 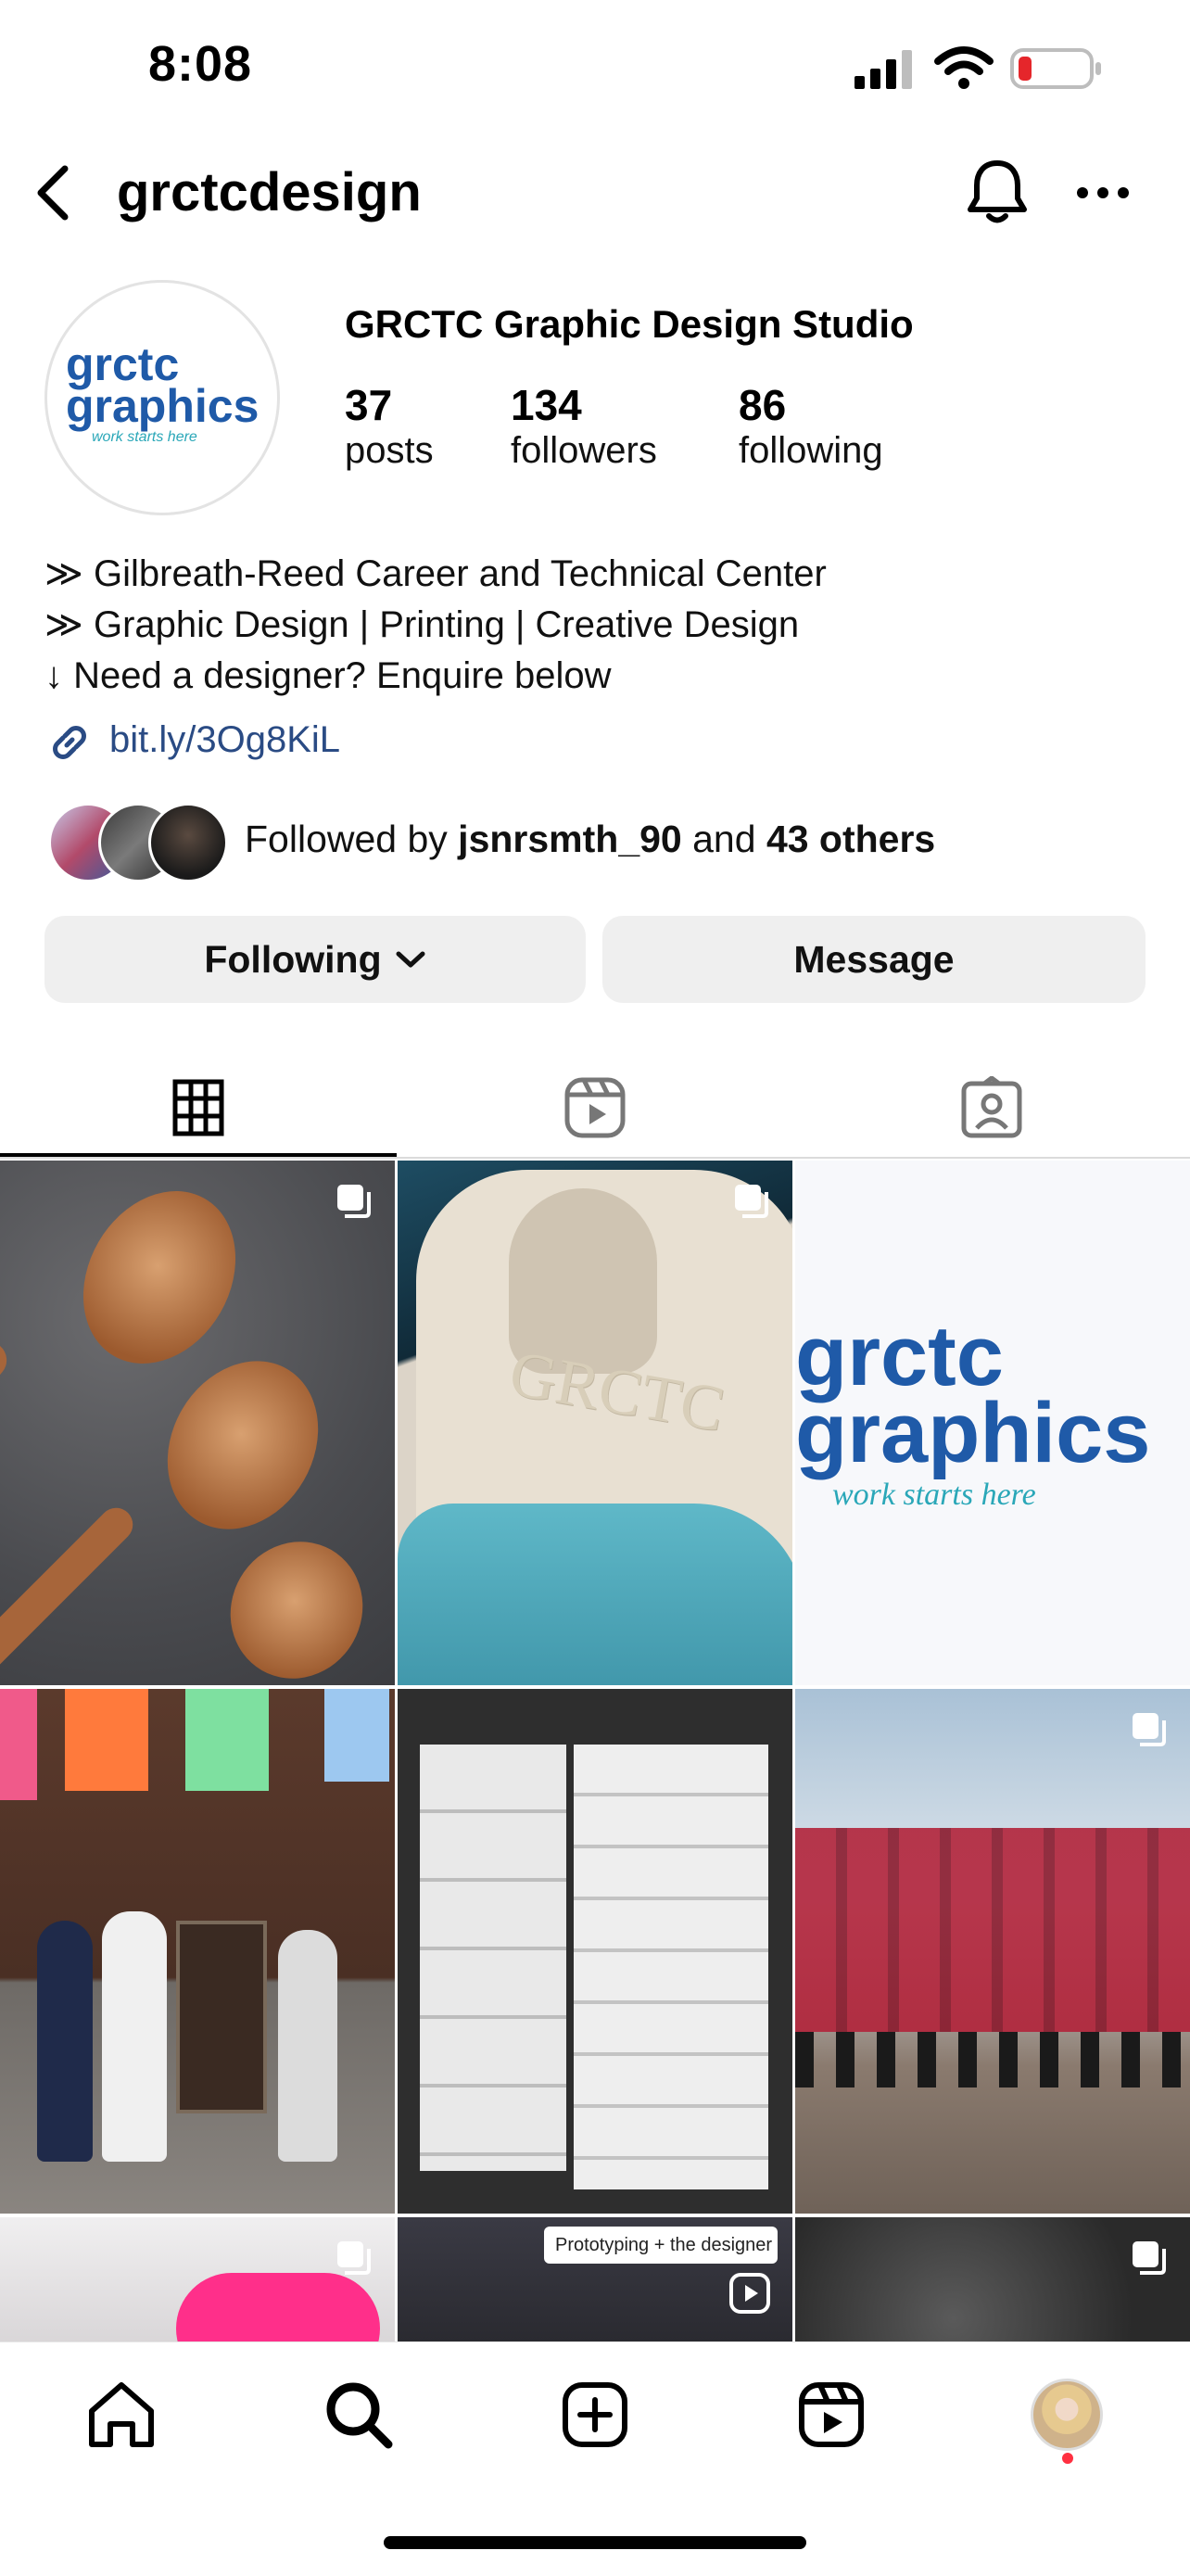 I want to click on post-group-photo, so click(x=992, y=1951).